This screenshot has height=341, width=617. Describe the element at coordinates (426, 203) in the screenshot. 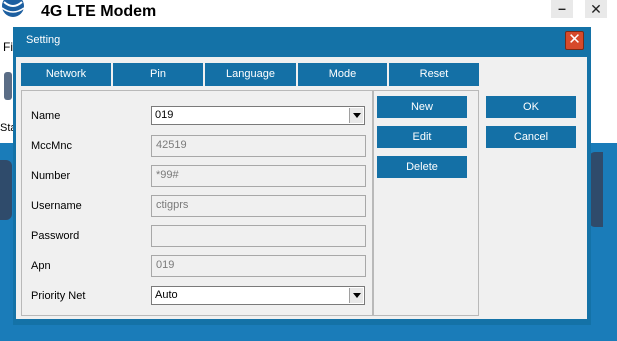

I see `profile-buttons-panel` at that location.